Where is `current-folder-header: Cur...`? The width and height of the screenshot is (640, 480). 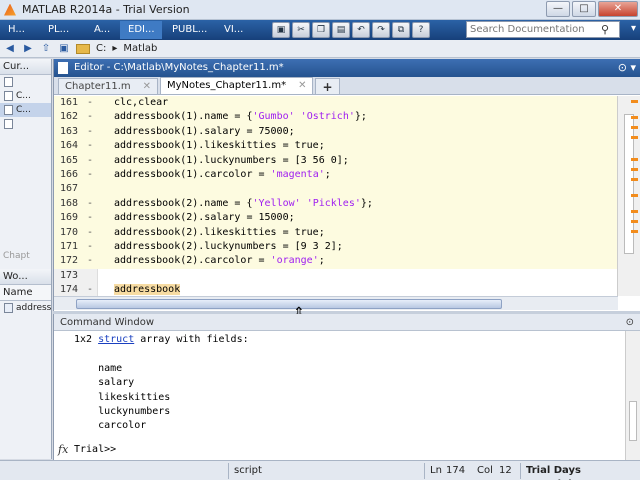 current-folder-header: Cur... is located at coordinates (25, 67).